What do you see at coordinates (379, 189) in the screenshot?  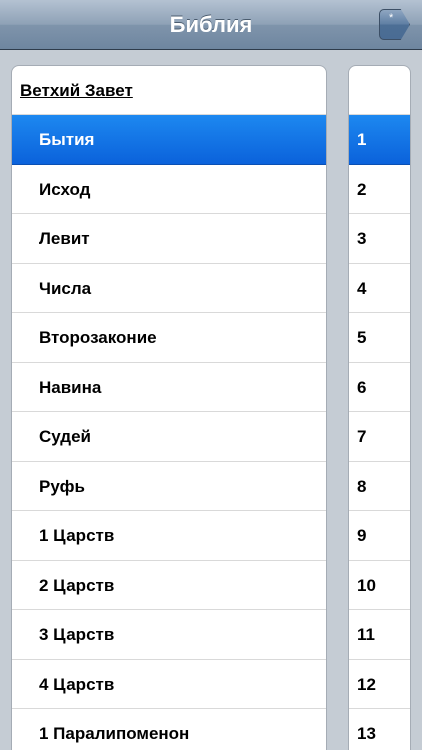 I see `chapter-item: 2` at bounding box center [379, 189].